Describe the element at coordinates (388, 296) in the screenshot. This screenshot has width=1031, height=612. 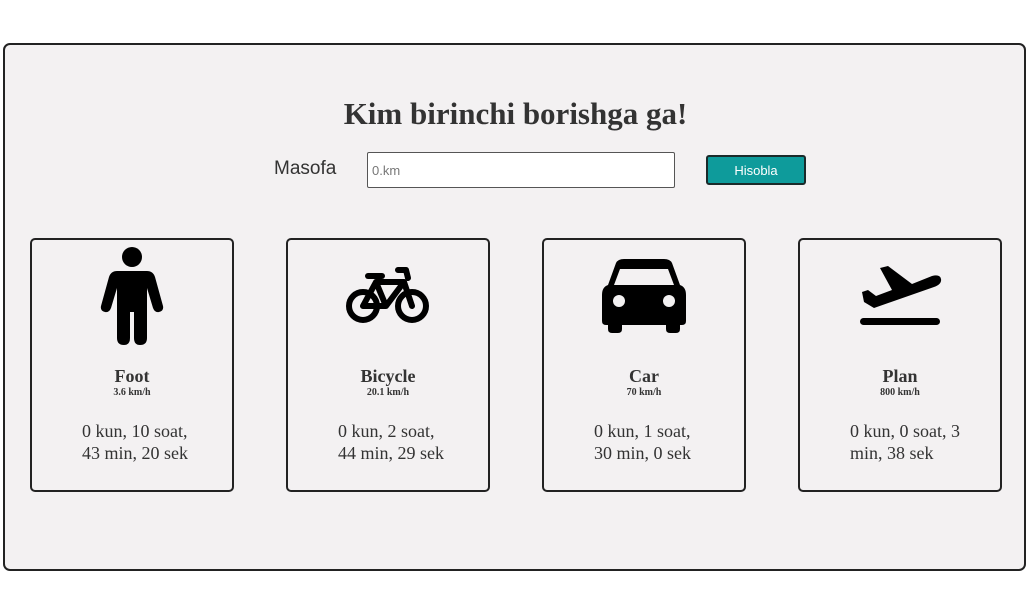
I see `bicycle-icon` at that location.